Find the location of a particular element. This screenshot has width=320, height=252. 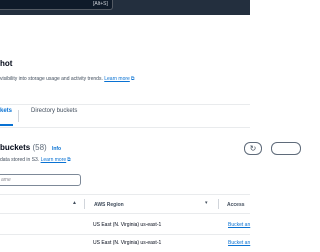

sort-descending-icon: ▾ is located at coordinates (206, 203).